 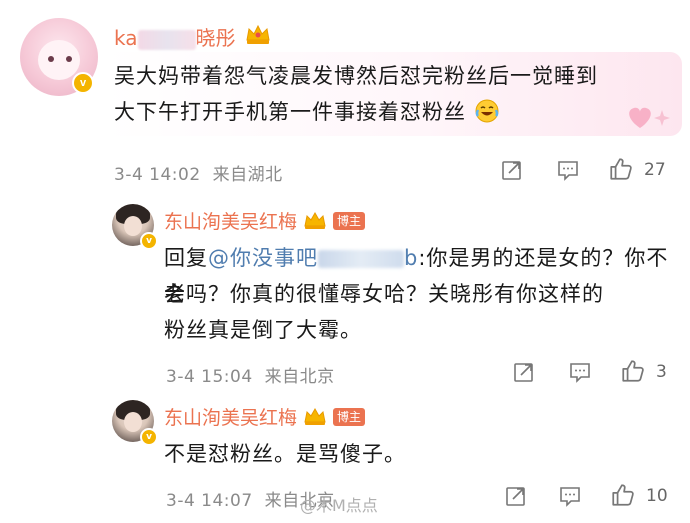 I want to click on watermark: @木M点点, so click(x=339, y=505).